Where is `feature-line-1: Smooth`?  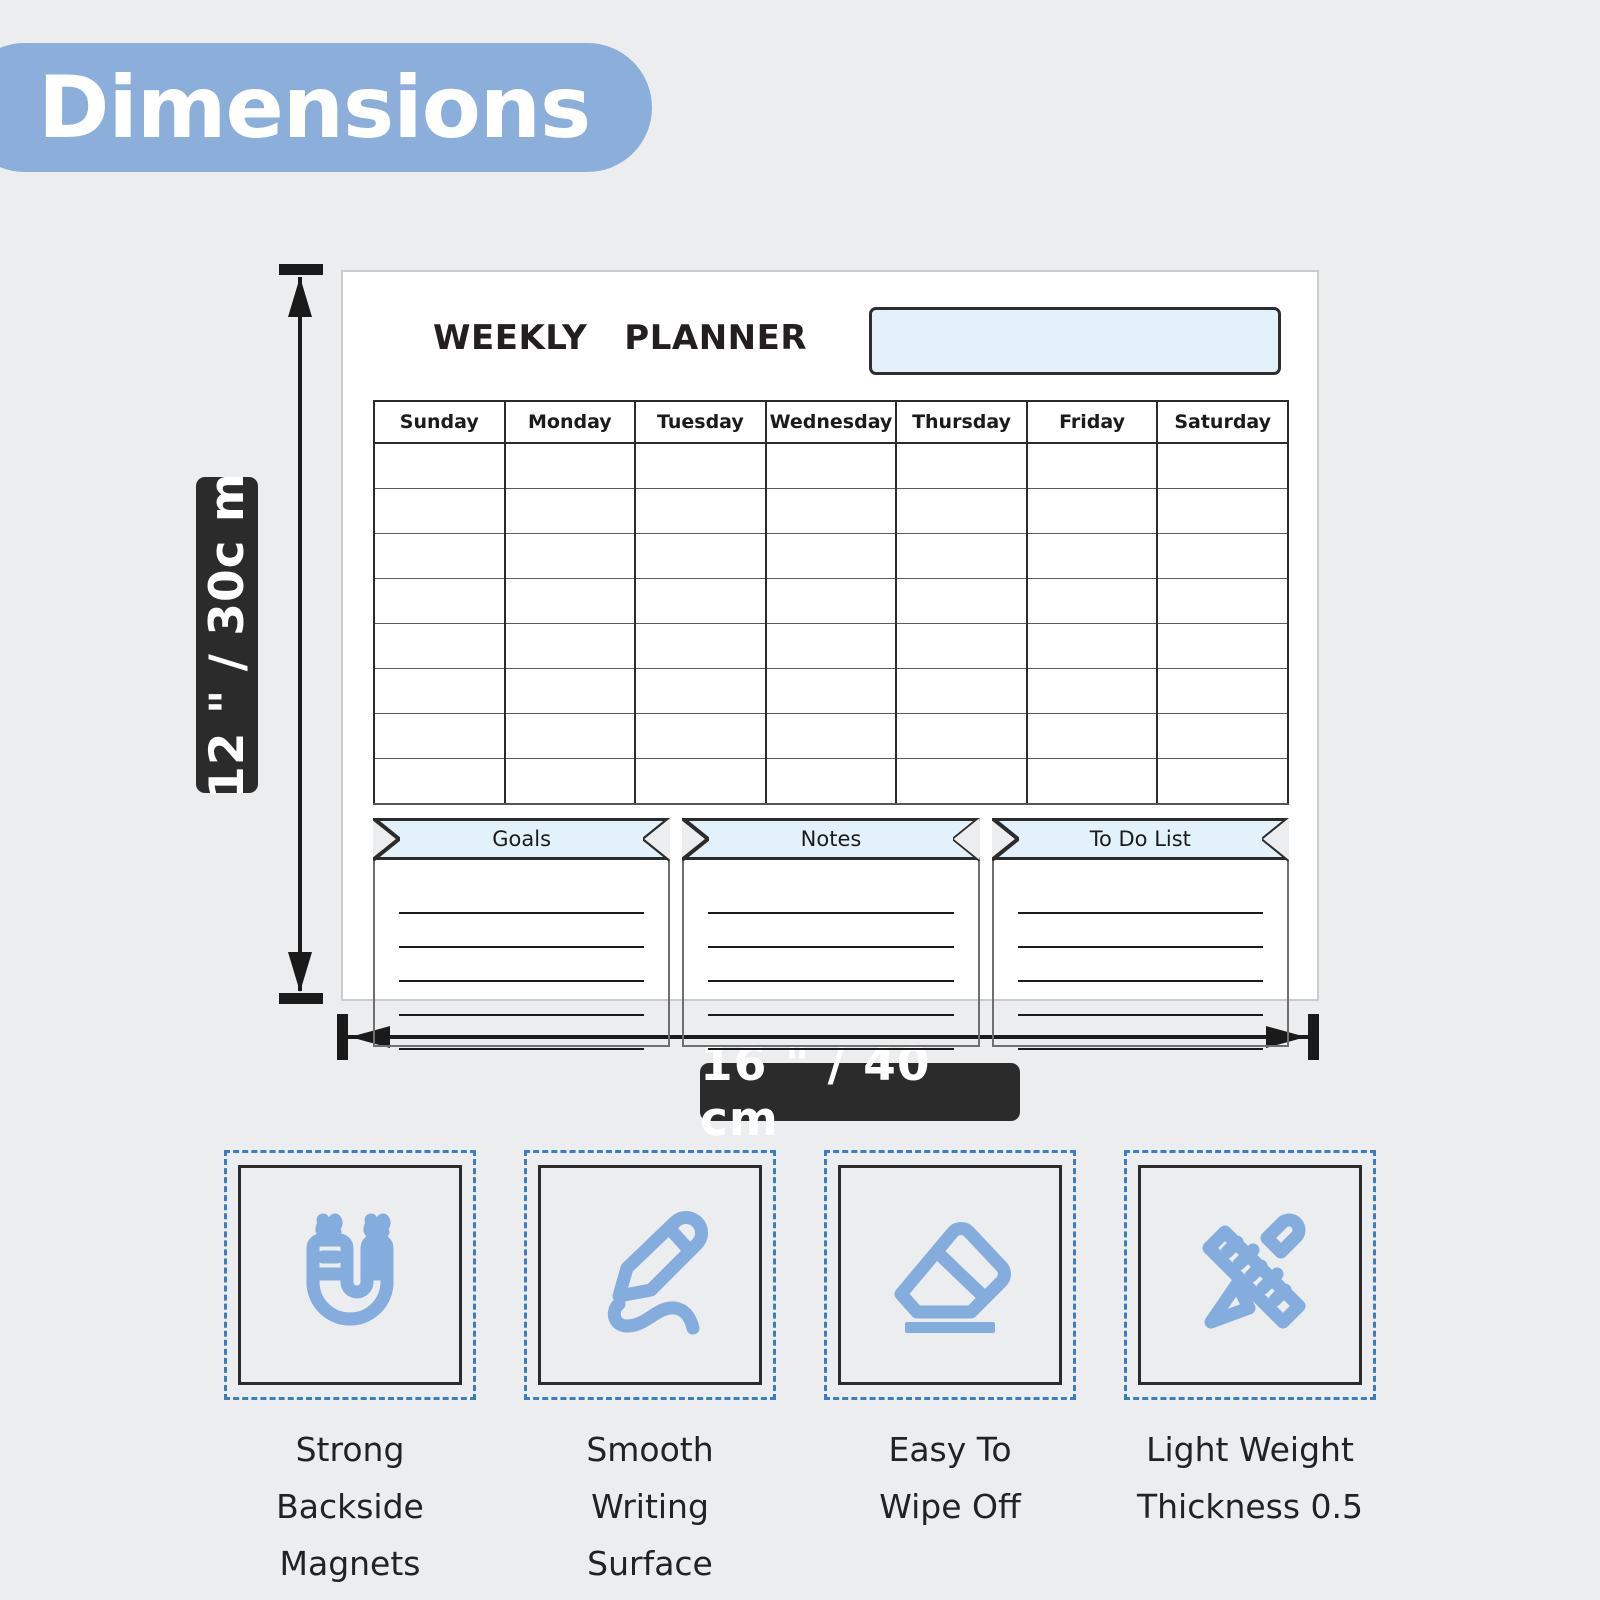
feature-line-1: Smooth is located at coordinates (650, 1449).